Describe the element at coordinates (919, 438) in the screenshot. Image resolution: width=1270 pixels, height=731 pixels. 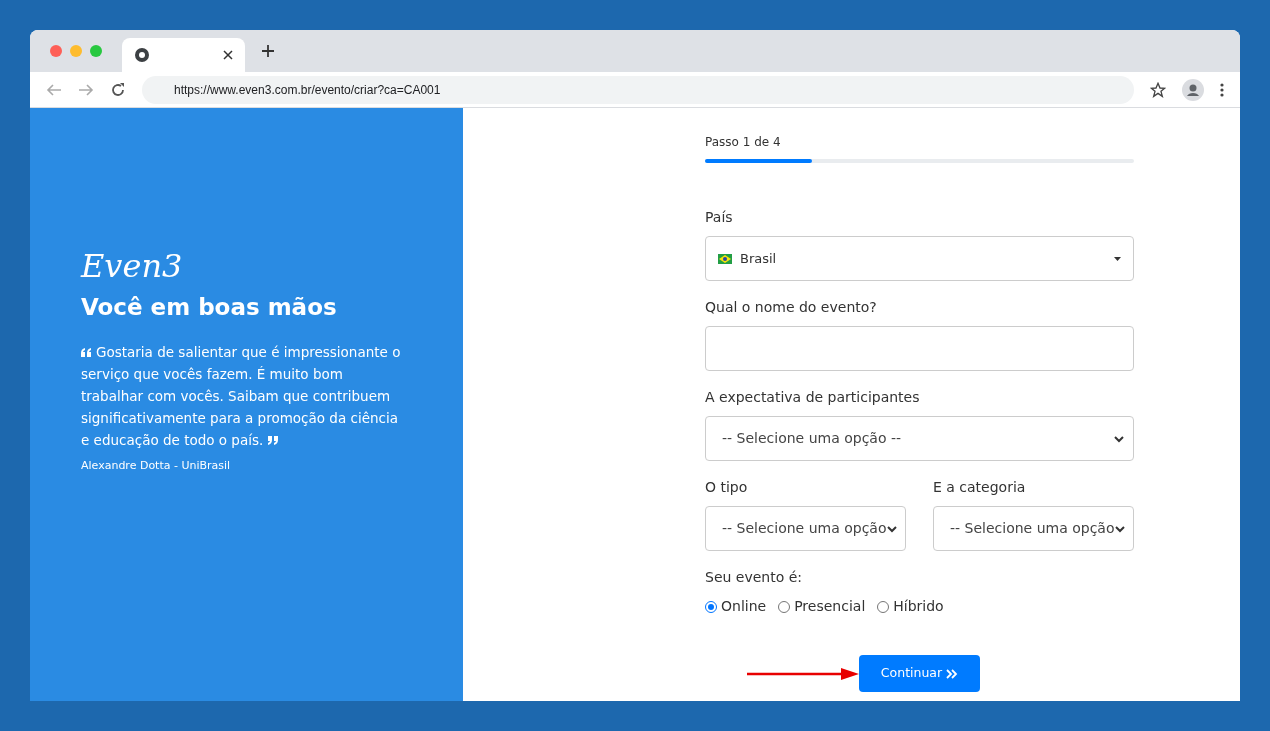
I see `select-field: -- Selecione uma opção --` at that location.